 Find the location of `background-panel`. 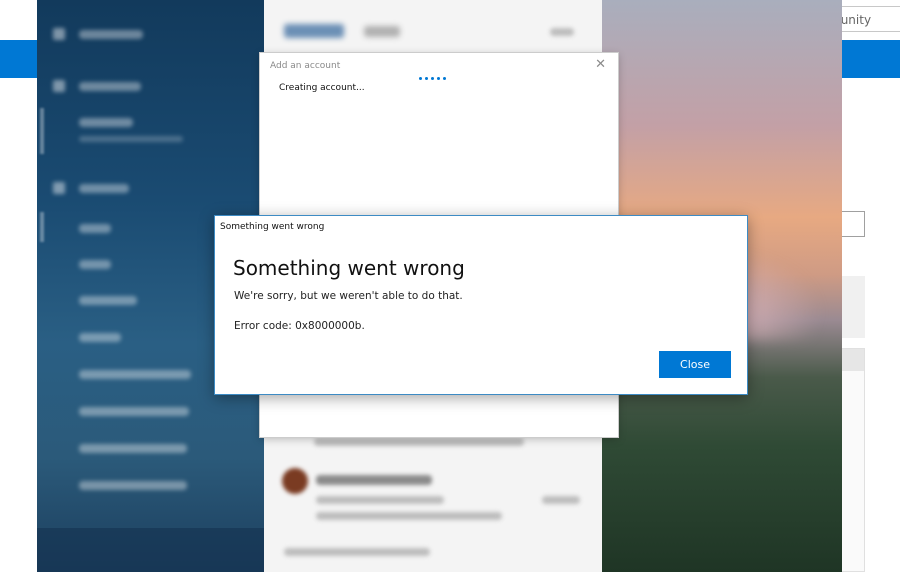

background-panel is located at coordinates (851, 460).